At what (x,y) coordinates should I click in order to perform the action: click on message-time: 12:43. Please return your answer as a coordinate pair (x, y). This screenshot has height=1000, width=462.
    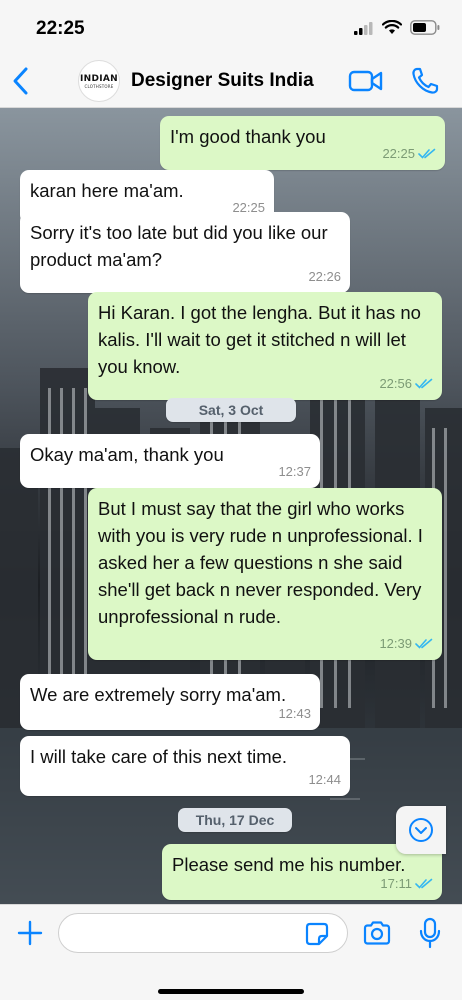
    Looking at the image, I should click on (294, 713).